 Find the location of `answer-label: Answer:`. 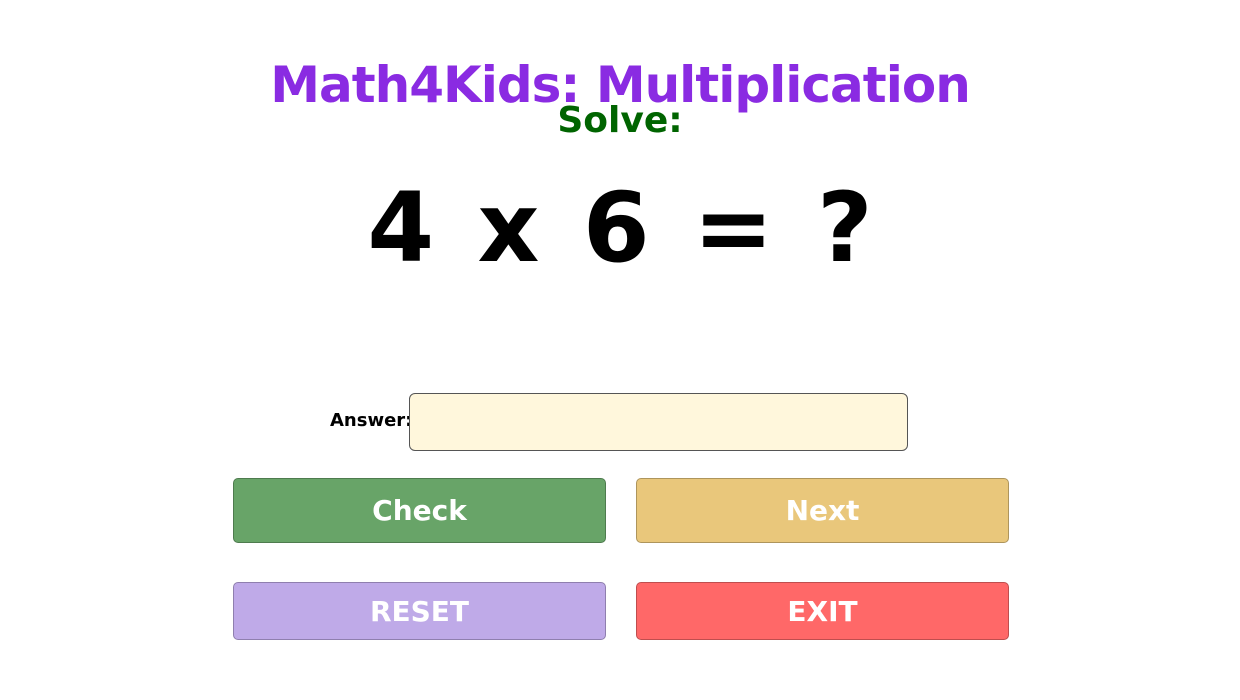

answer-label: Answer: is located at coordinates (371, 420).